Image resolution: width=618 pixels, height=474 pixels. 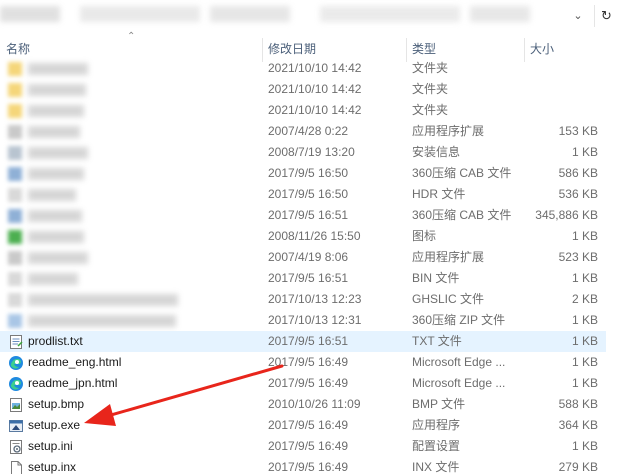 I want to click on file-name: setup.bmp, so click(x=56, y=404).